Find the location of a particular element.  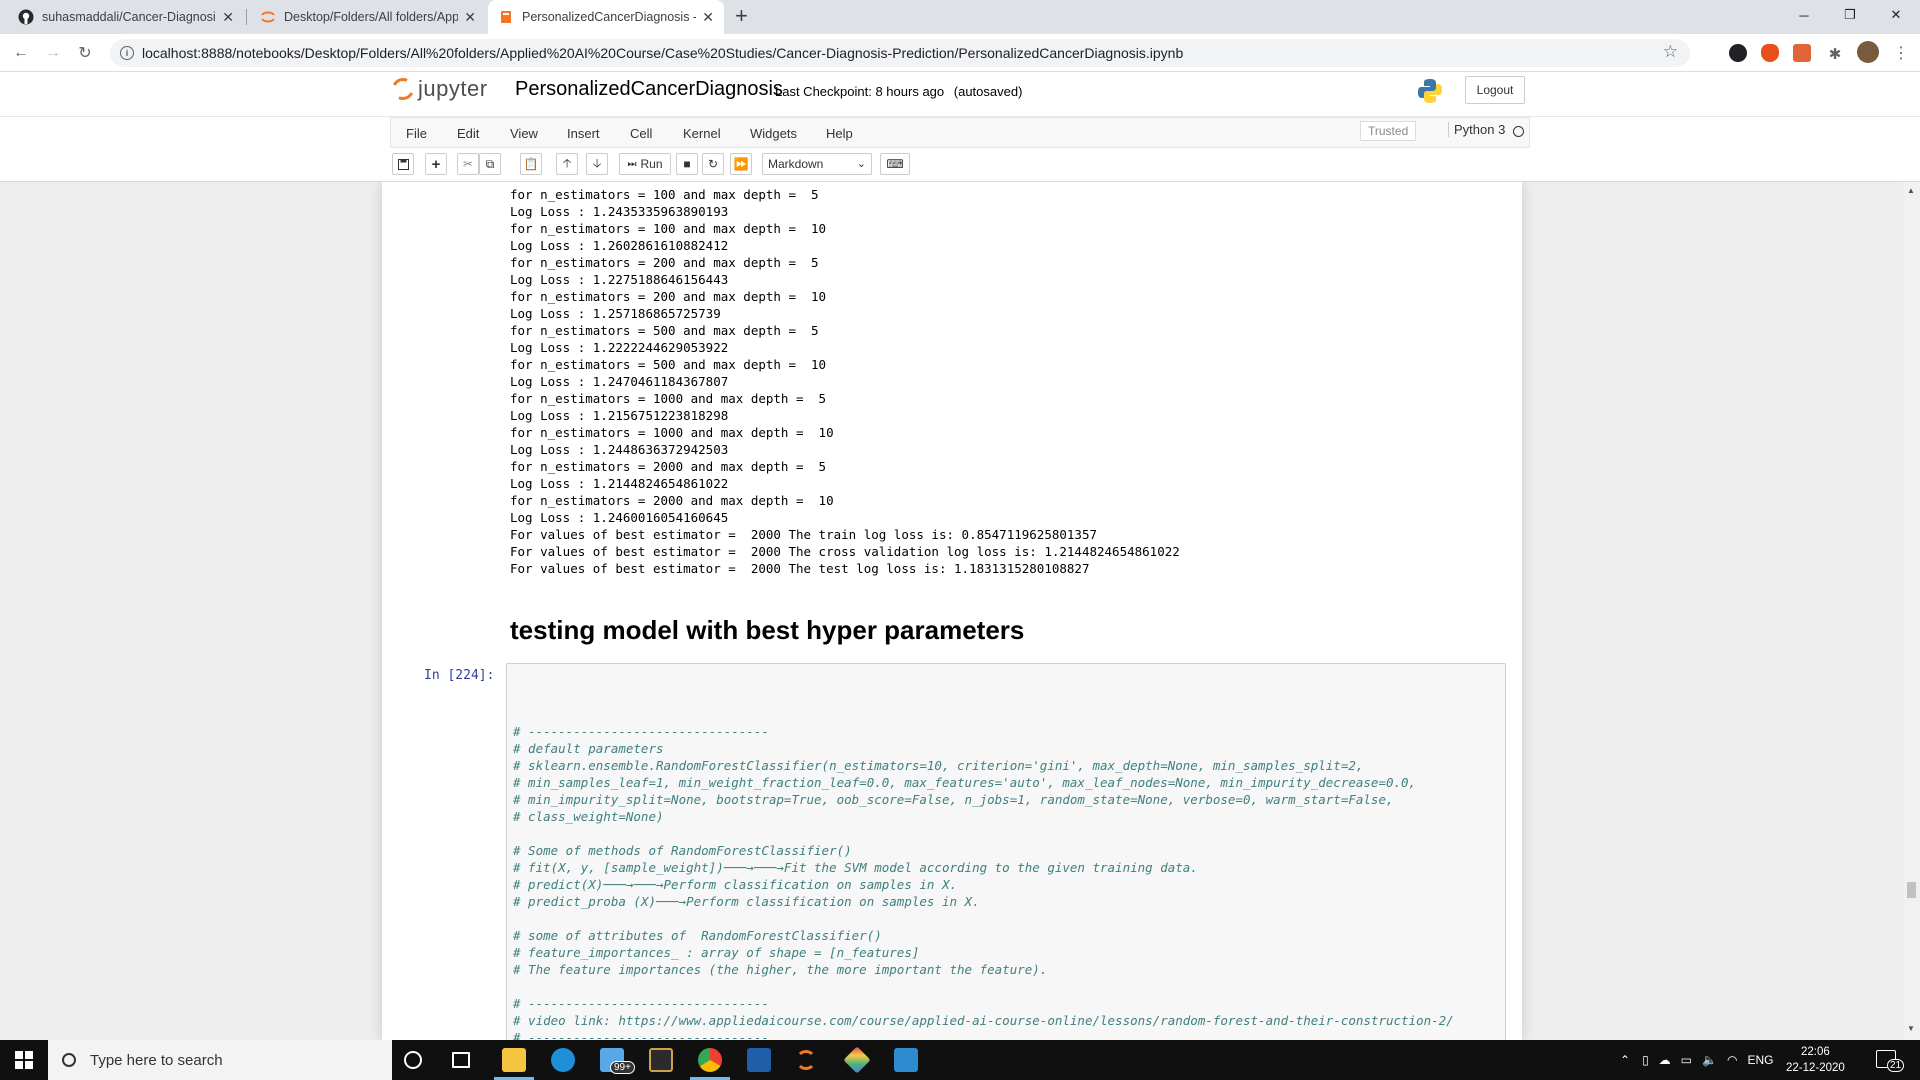

browser-tab-notebook: PersonalizedCancerDiagnosis - Ju ✕ is located at coordinates (606, 17).